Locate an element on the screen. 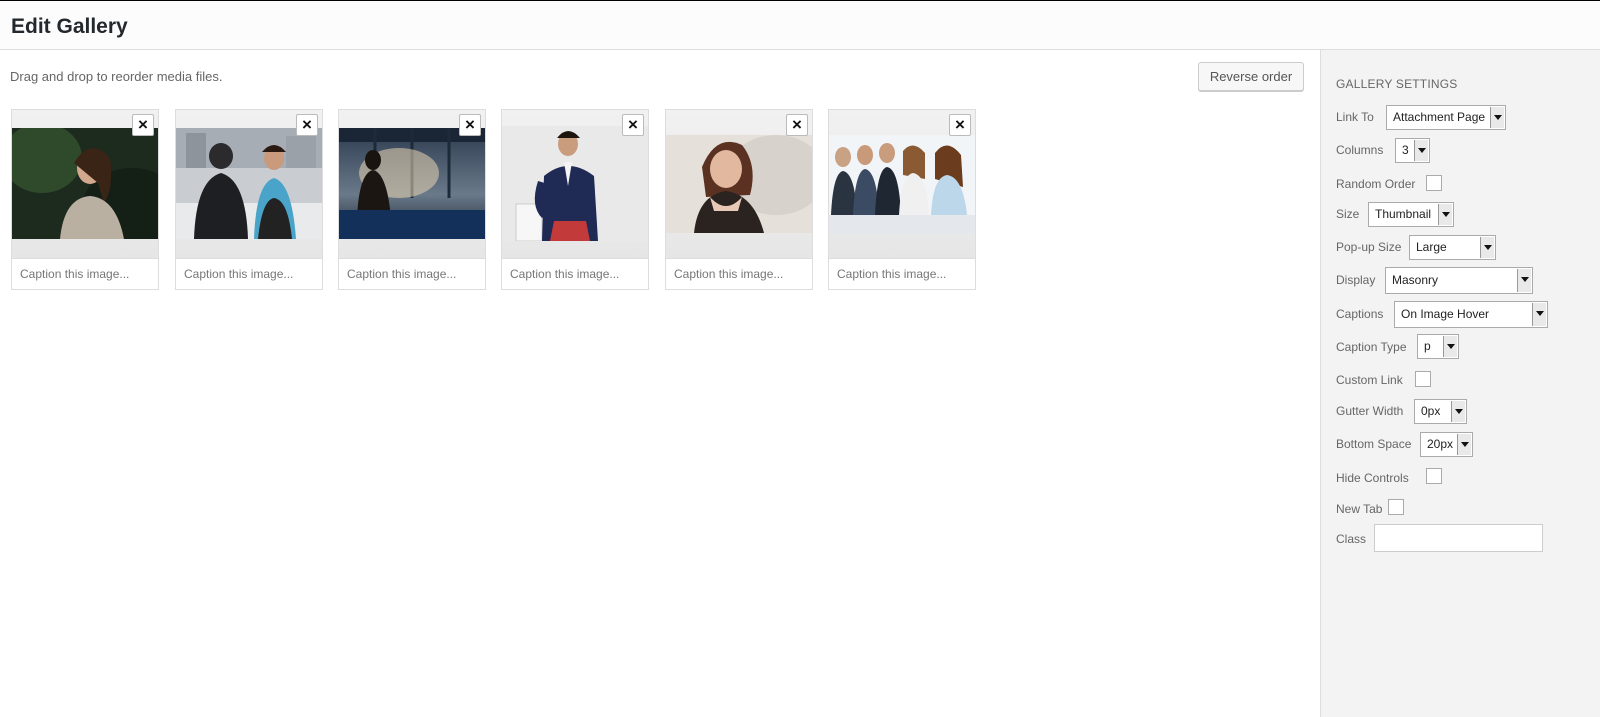 The height and width of the screenshot is (717, 1600). setting-bottom-space: Bottom Space 20px is located at coordinates (1461, 445).